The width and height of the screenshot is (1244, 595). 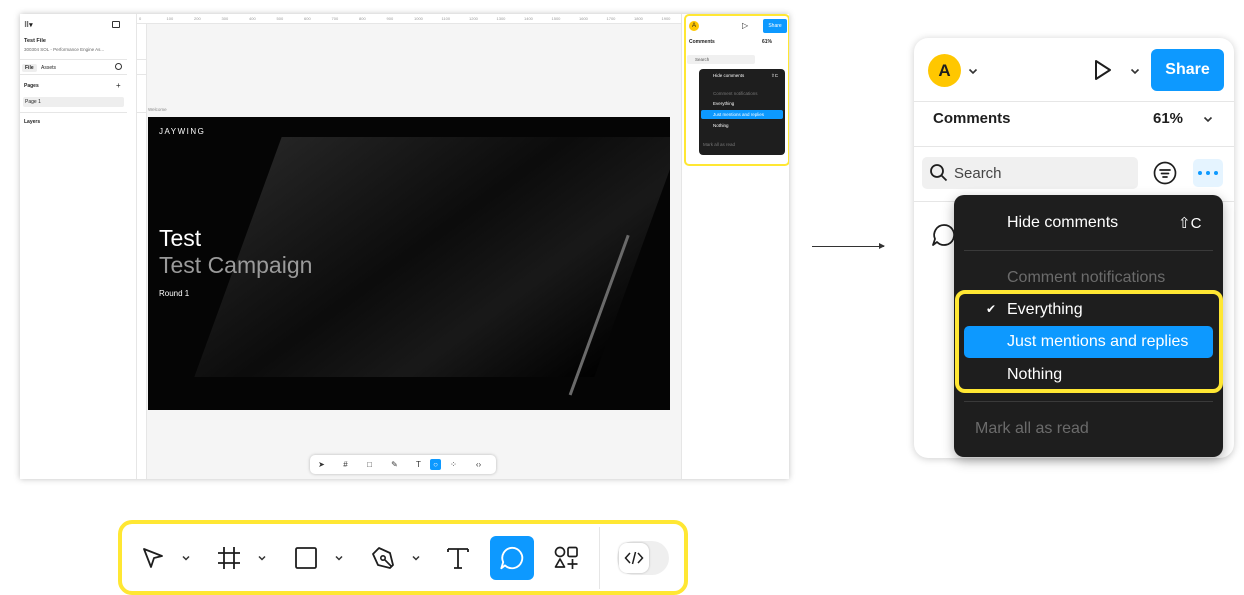 I want to click on ruler-tick-label: 400, so click(x=252, y=18).